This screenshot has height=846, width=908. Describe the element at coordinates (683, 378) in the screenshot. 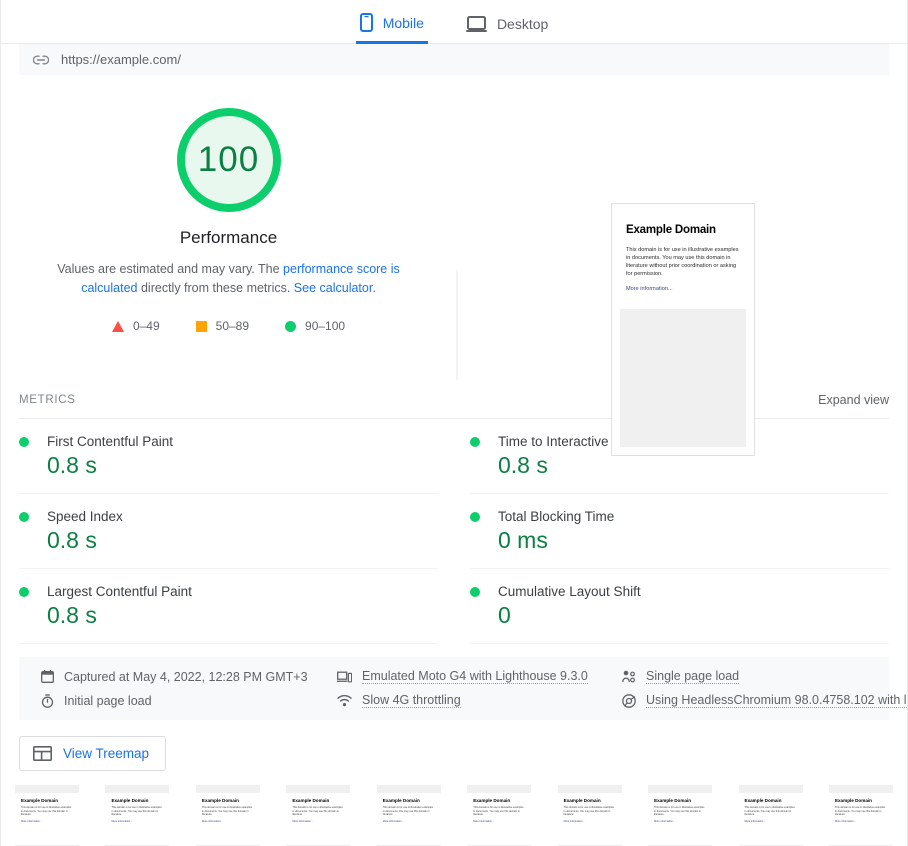

I see `preview-placeholder-block` at that location.